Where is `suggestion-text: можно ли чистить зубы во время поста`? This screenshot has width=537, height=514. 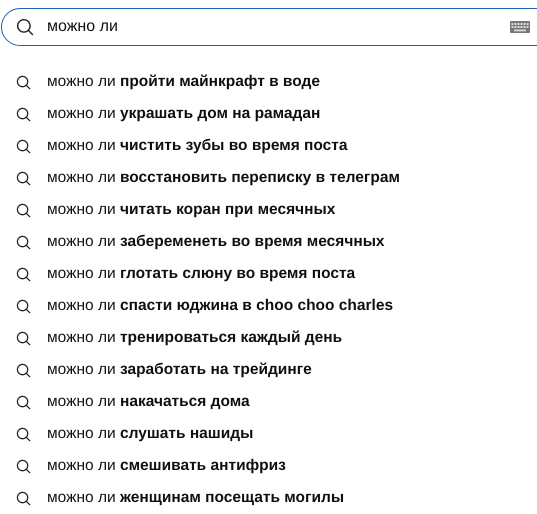 suggestion-text: можно ли чистить зубы во время поста is located at coordinates (197, 146).